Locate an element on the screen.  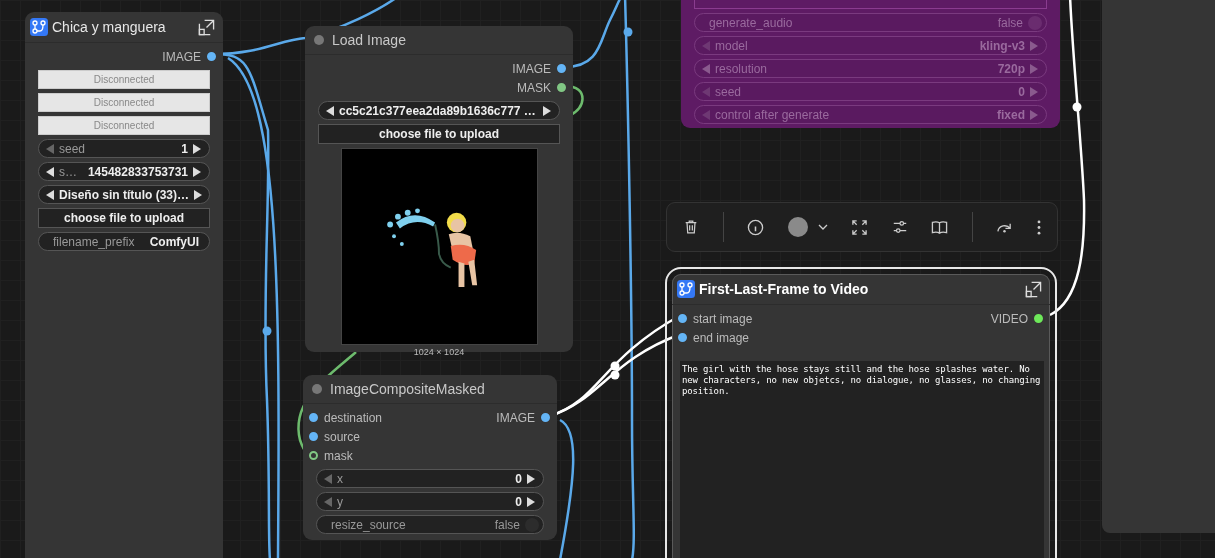
widget-label: resolution is located at coordinates (741, 68).